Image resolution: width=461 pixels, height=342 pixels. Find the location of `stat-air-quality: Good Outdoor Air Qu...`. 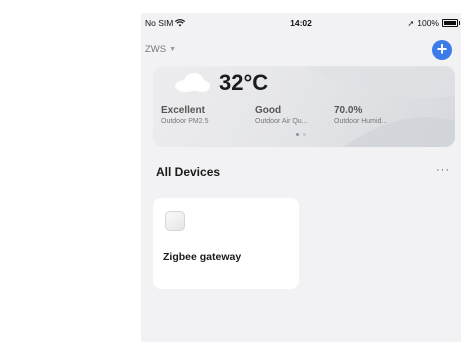

stat-air-quality: Good Outdoor Air Qu... is located at coordinates (281, 115).